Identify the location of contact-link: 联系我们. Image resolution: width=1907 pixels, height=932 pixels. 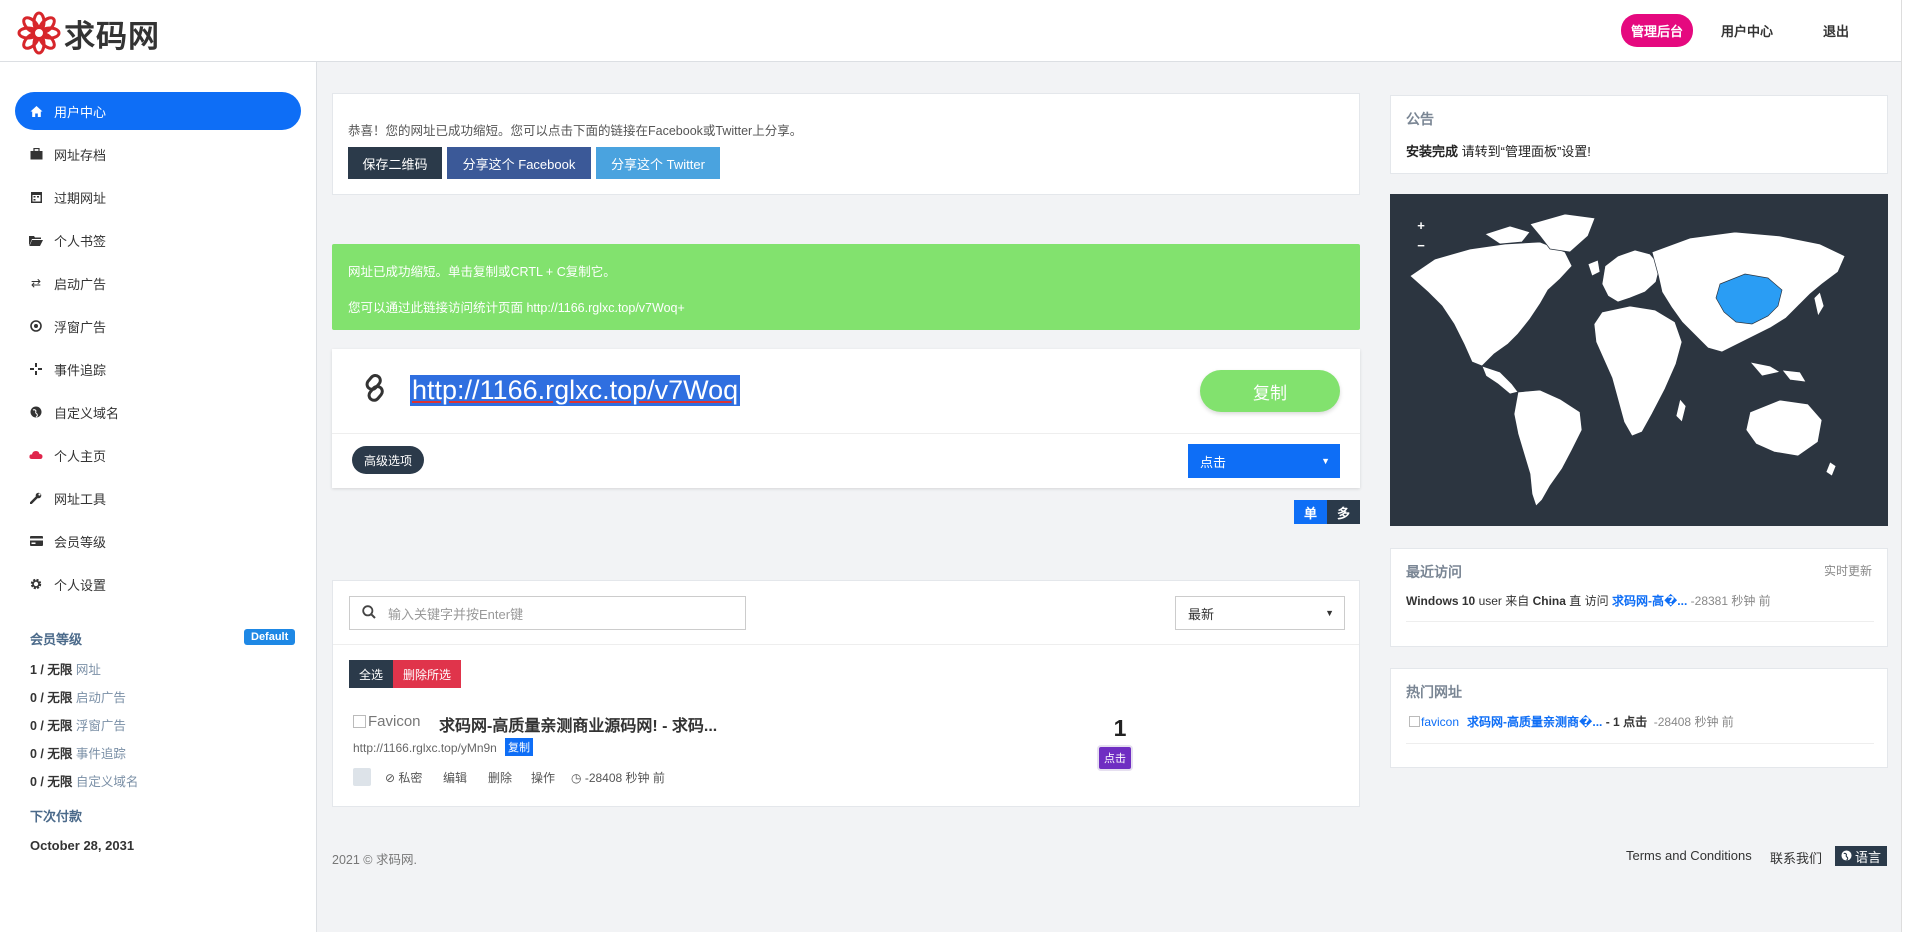
(1796, 857).